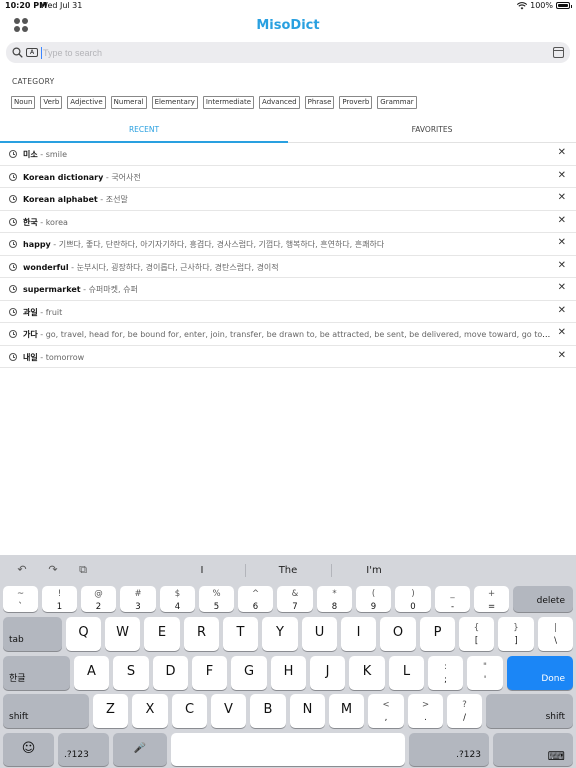 The height and width of the screenshot is (768, 576). I want to click on key-h: H, so click(288, 673).